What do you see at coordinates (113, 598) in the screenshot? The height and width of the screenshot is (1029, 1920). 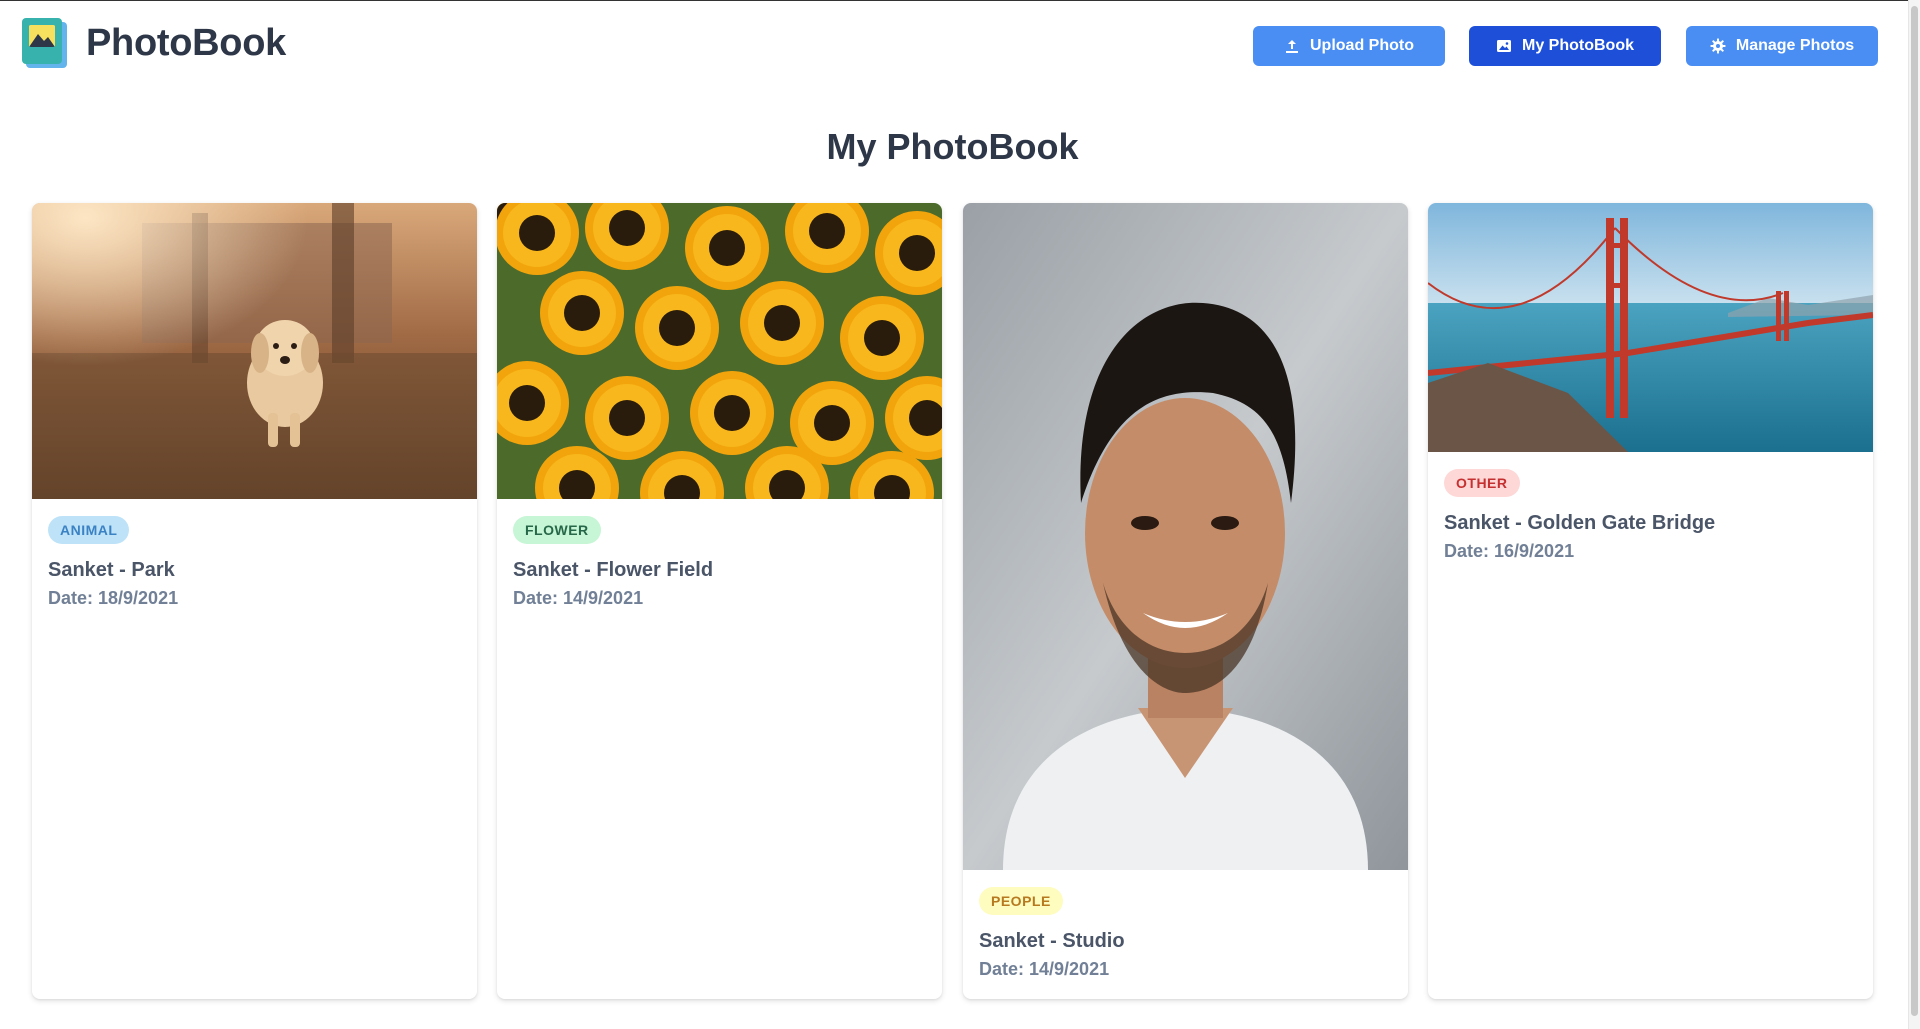 I see `photo-date: Date: 18/9/2021` at bounding box center [113, 598].